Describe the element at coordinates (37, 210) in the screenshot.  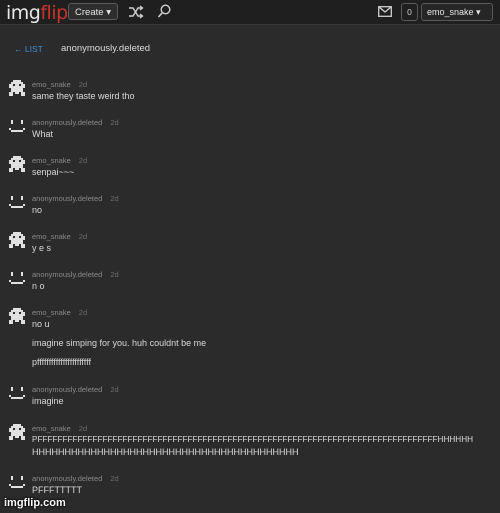
I see `message-text: no` at that location.